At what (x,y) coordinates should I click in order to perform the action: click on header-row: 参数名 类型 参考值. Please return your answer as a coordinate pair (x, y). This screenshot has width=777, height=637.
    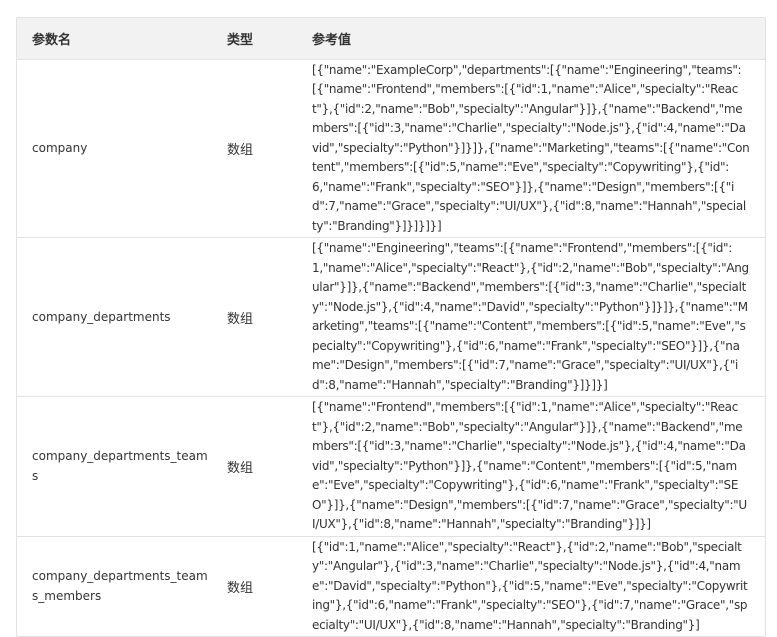
    Looking at the image, I should click on (391, 39).